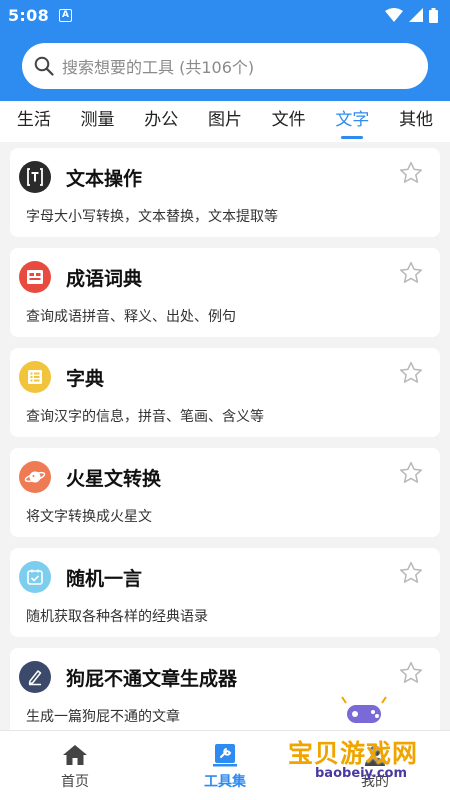  What do you see at coordinates (289, 121) in the screenshot?
I see `tab-file: 文件` at bounding box center [289, 121].